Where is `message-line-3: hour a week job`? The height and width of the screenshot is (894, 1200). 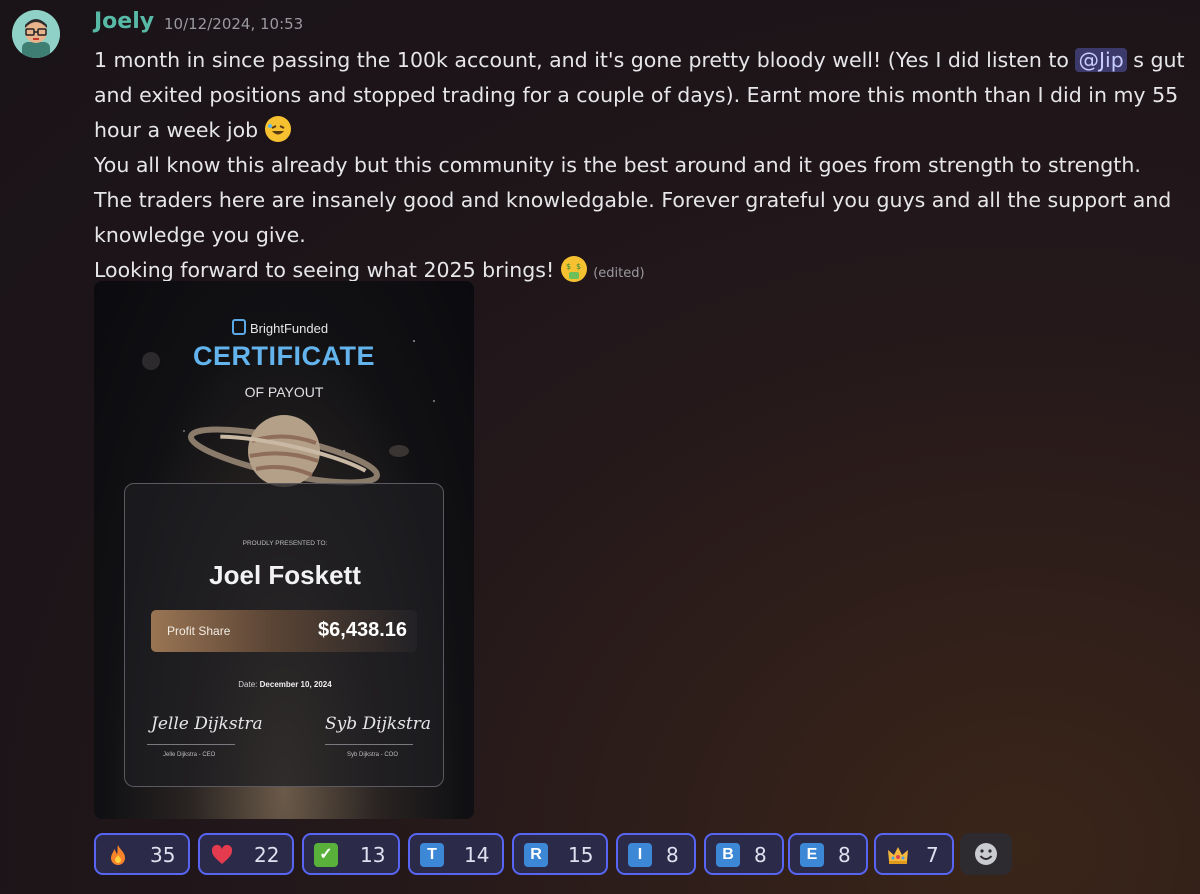 message-line-3: hour a week job is located at coordinates (644, 130).